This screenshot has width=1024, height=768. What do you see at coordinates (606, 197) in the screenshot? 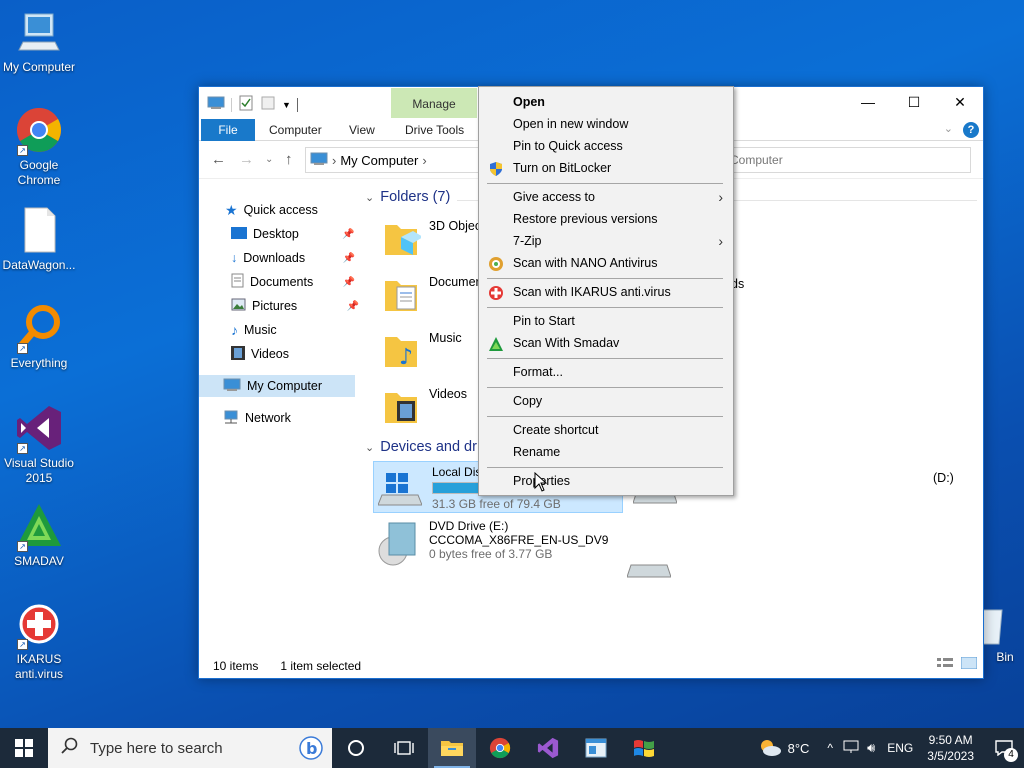
I see `menu-item-give-access: Give access to ›` at bounding box center [606, 197].